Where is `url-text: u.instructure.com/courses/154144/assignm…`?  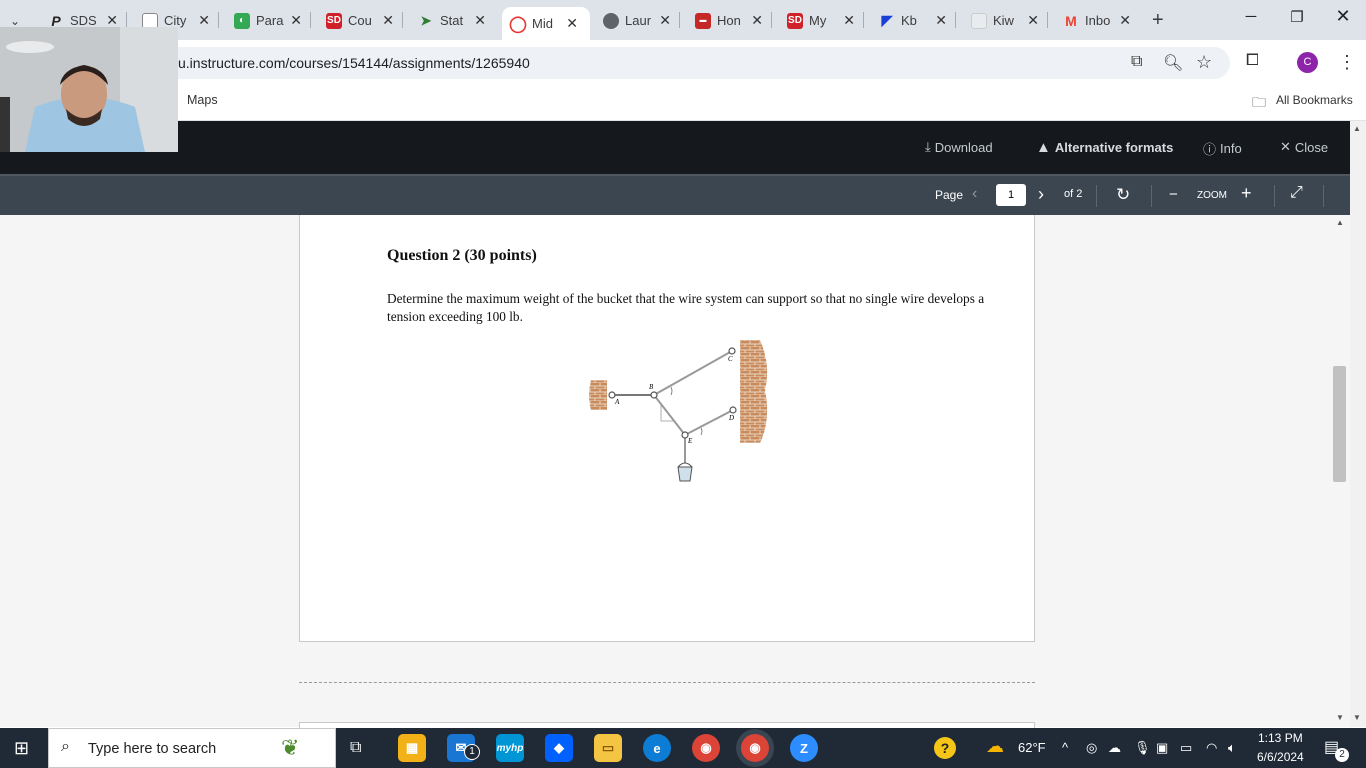
url-text: u.instructure.com/courses/154144/assignm… is located at coordinates (354, 63).